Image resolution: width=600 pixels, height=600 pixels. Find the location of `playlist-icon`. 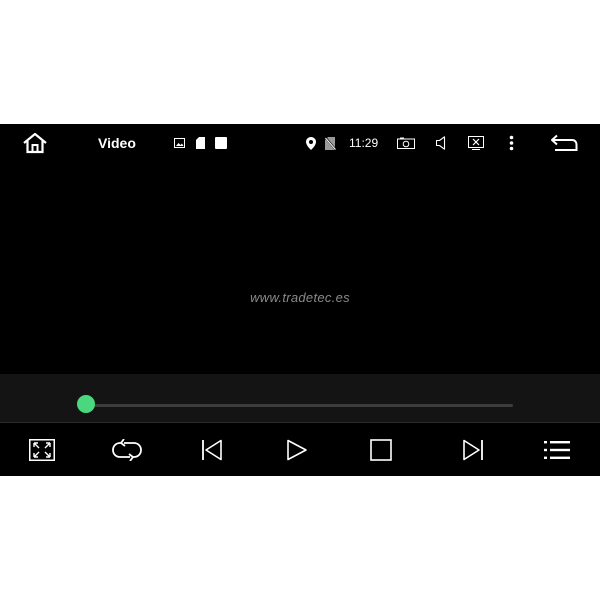

playlist-icon is located at coordinates (557, 449).